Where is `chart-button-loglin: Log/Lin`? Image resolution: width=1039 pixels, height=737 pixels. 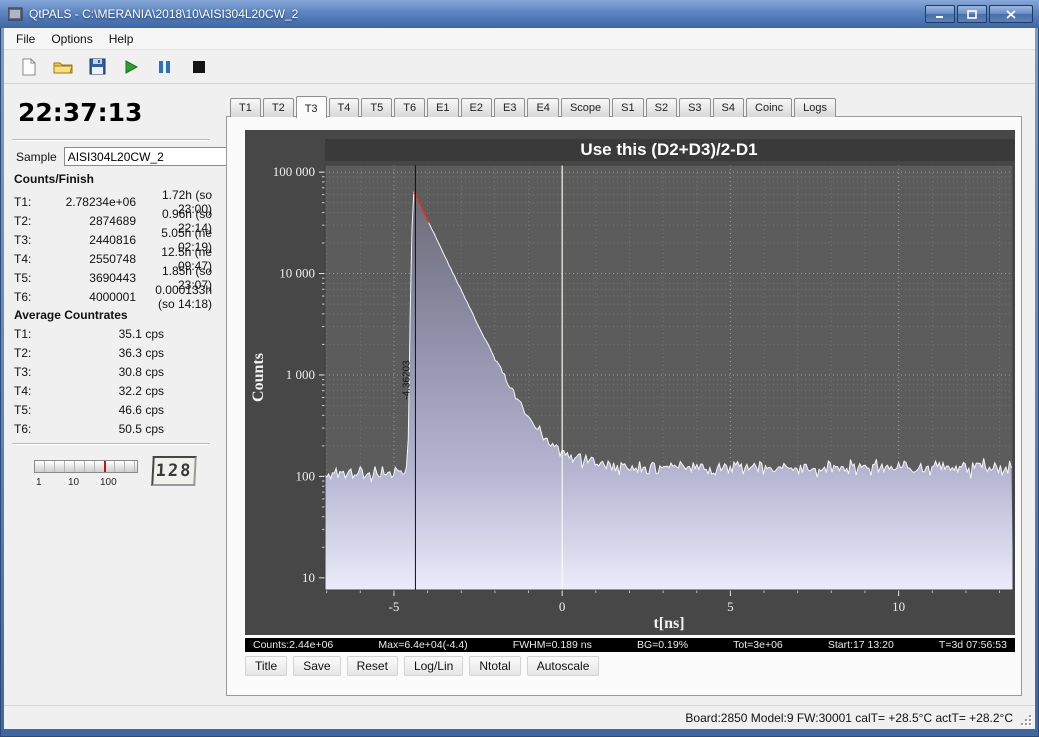 chart-button-loglin: Log/Lin is located at coordinates (433, 666).